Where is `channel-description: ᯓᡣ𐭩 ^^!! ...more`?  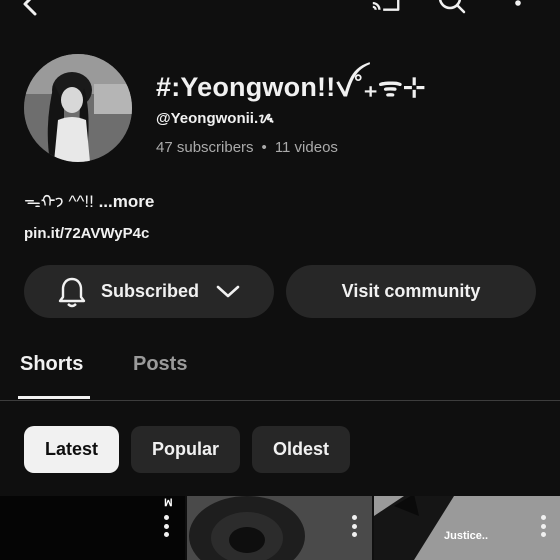 channel-description: ᯓᡣ𐭩 ^^!! ...more is located at coordinates (89, 197).